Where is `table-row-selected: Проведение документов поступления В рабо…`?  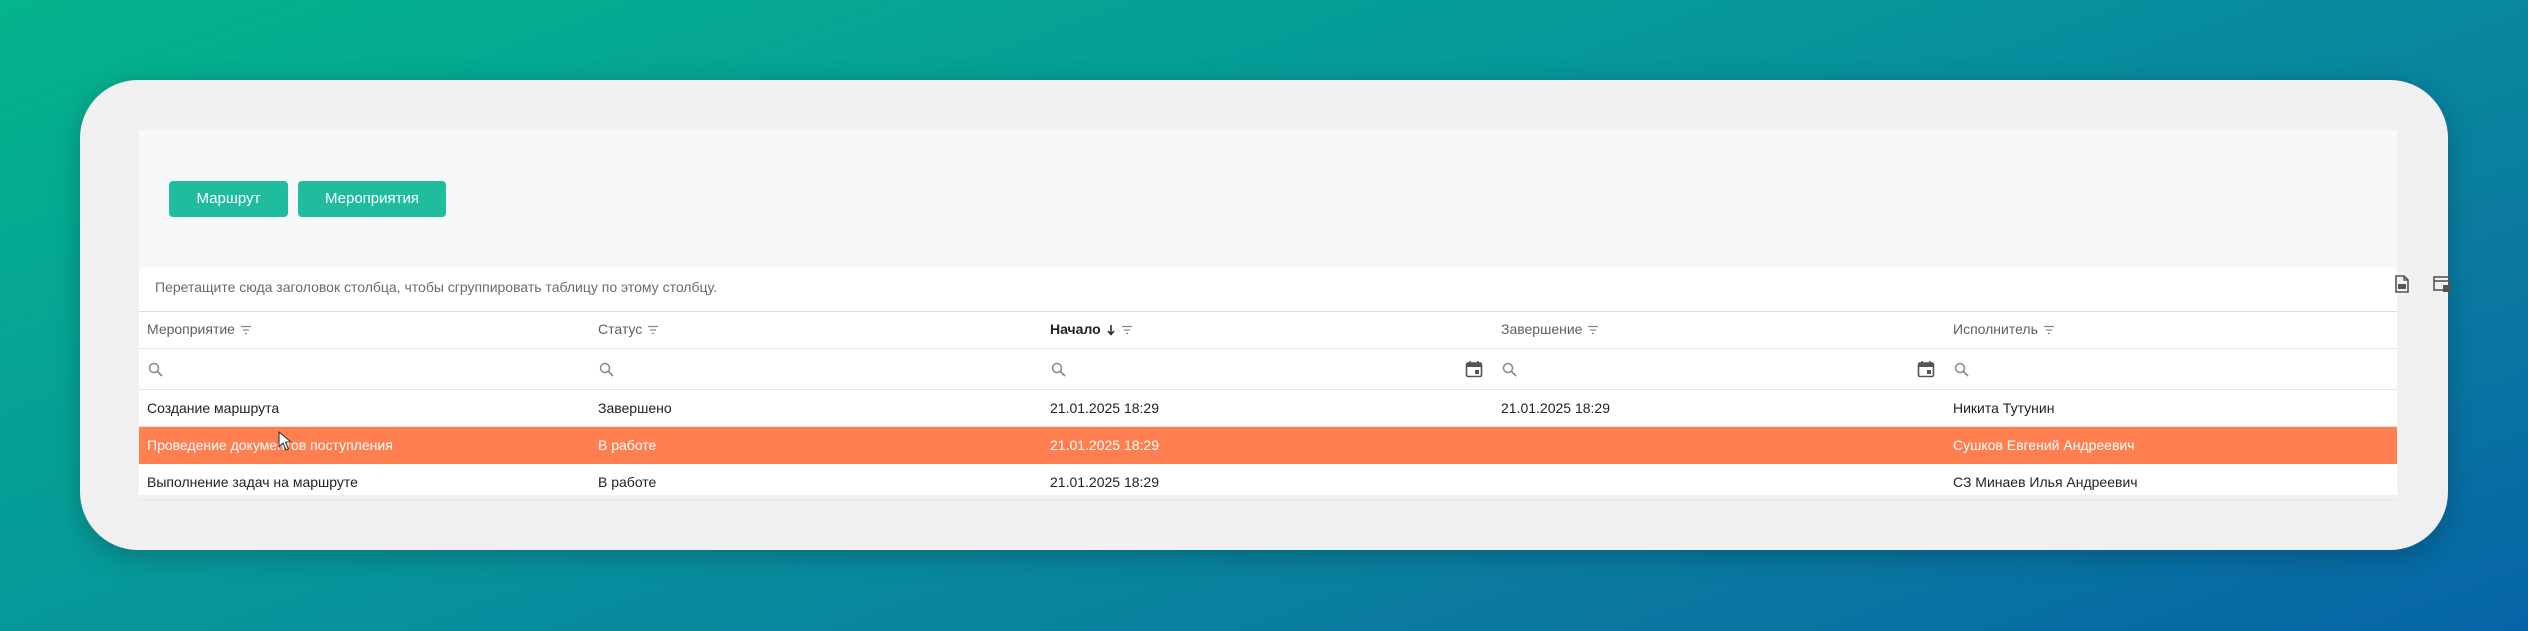 table-row-selected: Проведение документов поступления В рабо… is located at coordinates (1268, 445).